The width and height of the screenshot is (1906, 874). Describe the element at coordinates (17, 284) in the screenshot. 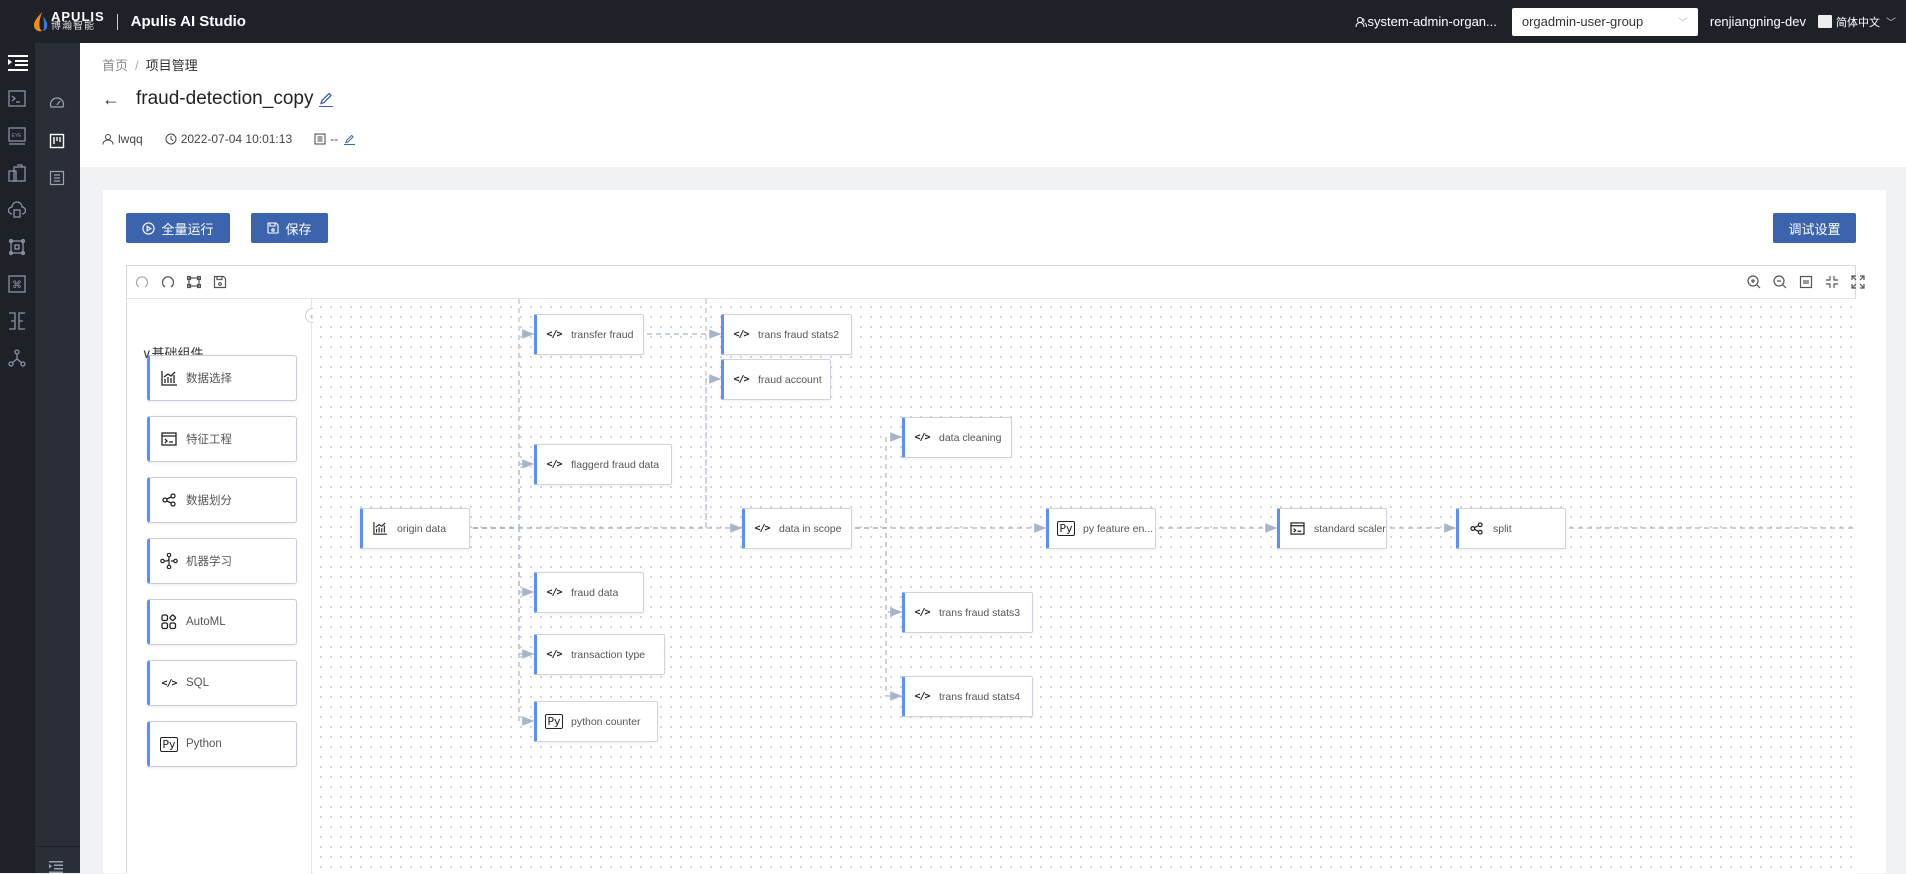

I see `command-icon: ⌘` at that location.